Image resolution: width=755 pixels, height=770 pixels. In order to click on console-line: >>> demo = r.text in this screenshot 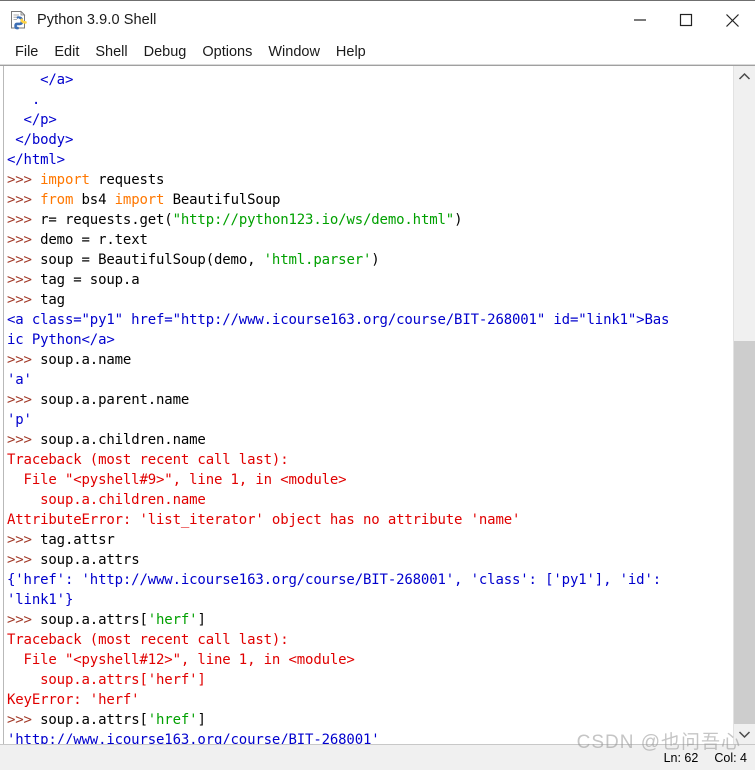, I will do `click(370, 240)`.